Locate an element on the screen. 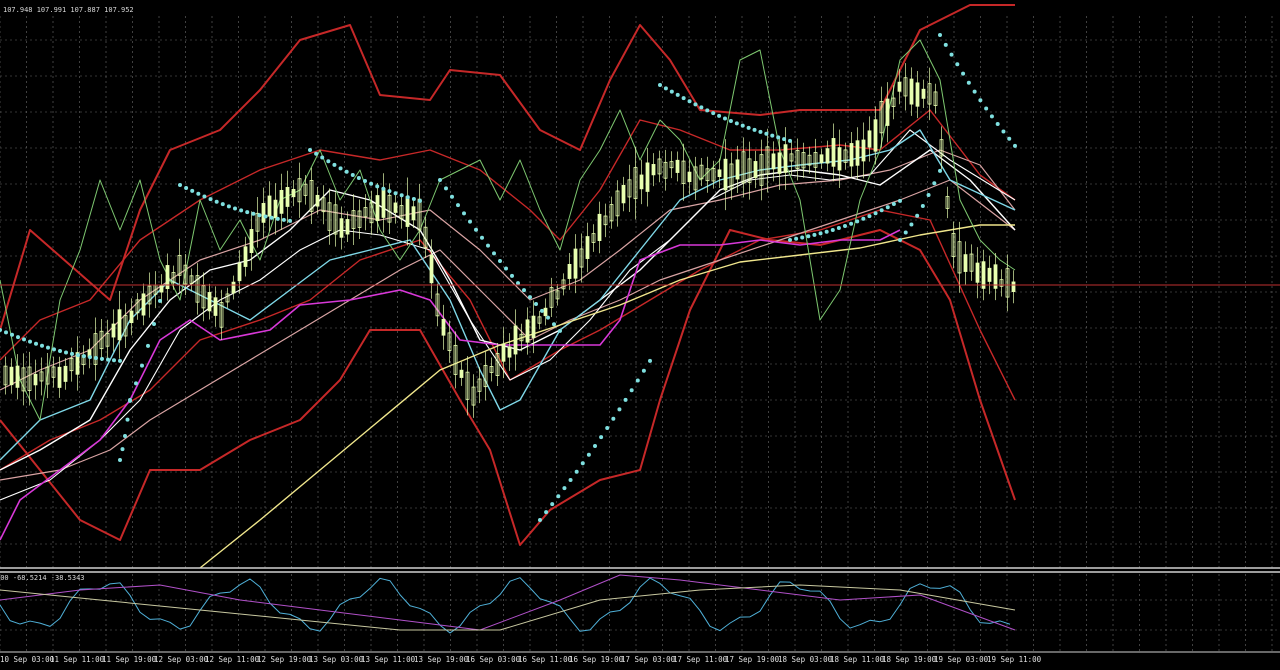 Image resolution: width=1280 pixels, height=670 pixels. ohlc-readout: 107.948 107.991 107.887 107.952 is located at coordinates (68, 10).